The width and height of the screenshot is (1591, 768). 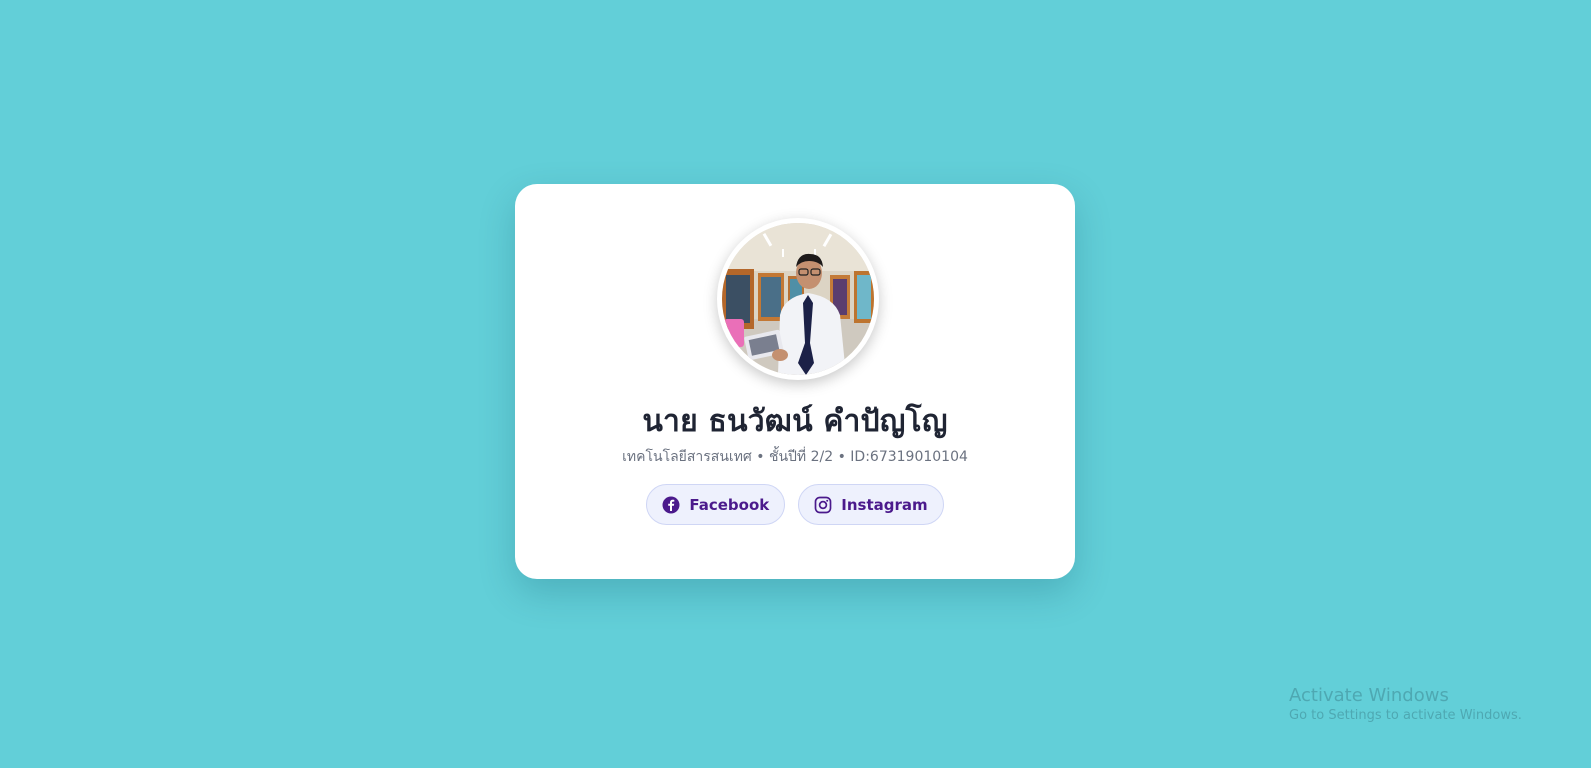 What do you see at coordinates (795, 504) in the screenshot?
I see `social-links: Facebook Instagram` at bounding box center [795, 504].